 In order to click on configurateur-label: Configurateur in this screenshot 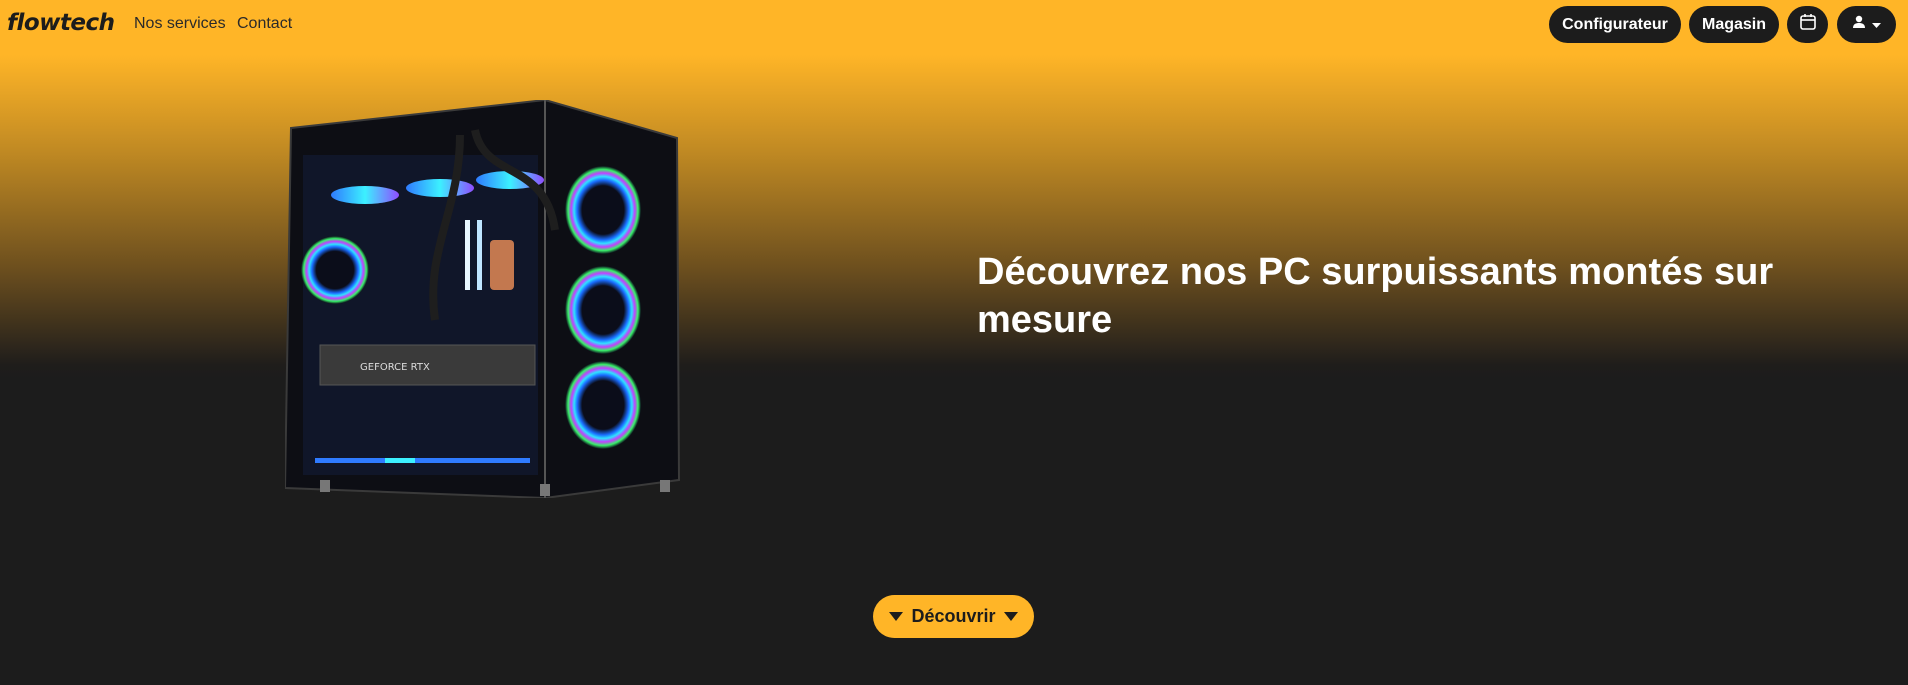, I will do `click(1615, 24)`.